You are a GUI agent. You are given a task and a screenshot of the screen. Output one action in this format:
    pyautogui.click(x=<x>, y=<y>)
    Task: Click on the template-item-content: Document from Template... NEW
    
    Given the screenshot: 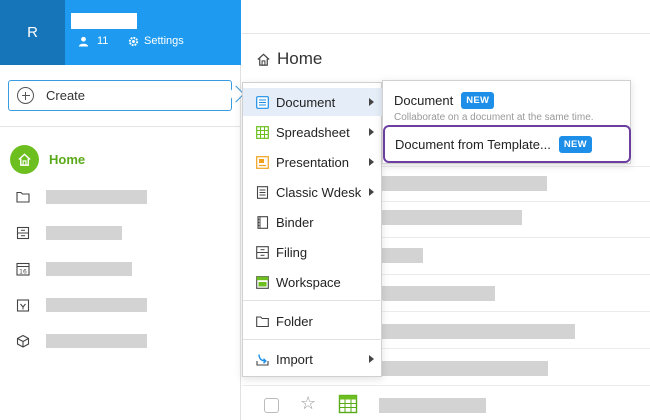 What is the action you would take?
    pyautogui.click(x=493, y=144)
    